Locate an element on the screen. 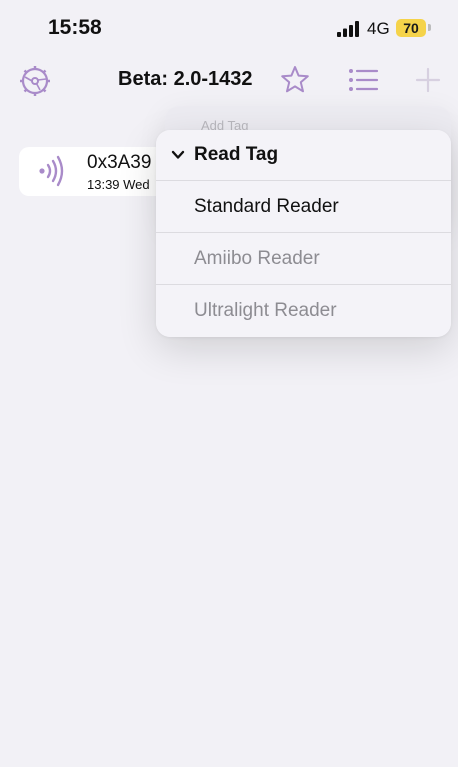 The image size is (458, 767). list-icon is located at coordinates (363, 80).